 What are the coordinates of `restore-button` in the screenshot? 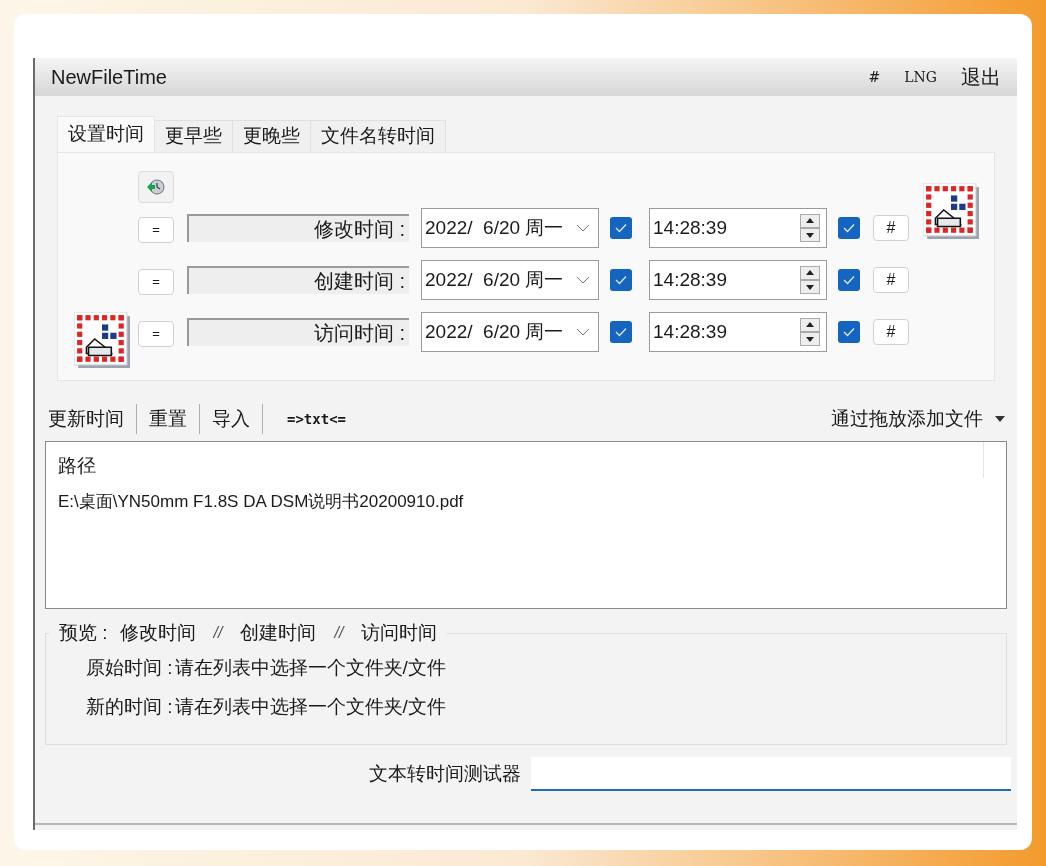 It's located at (156, 187).